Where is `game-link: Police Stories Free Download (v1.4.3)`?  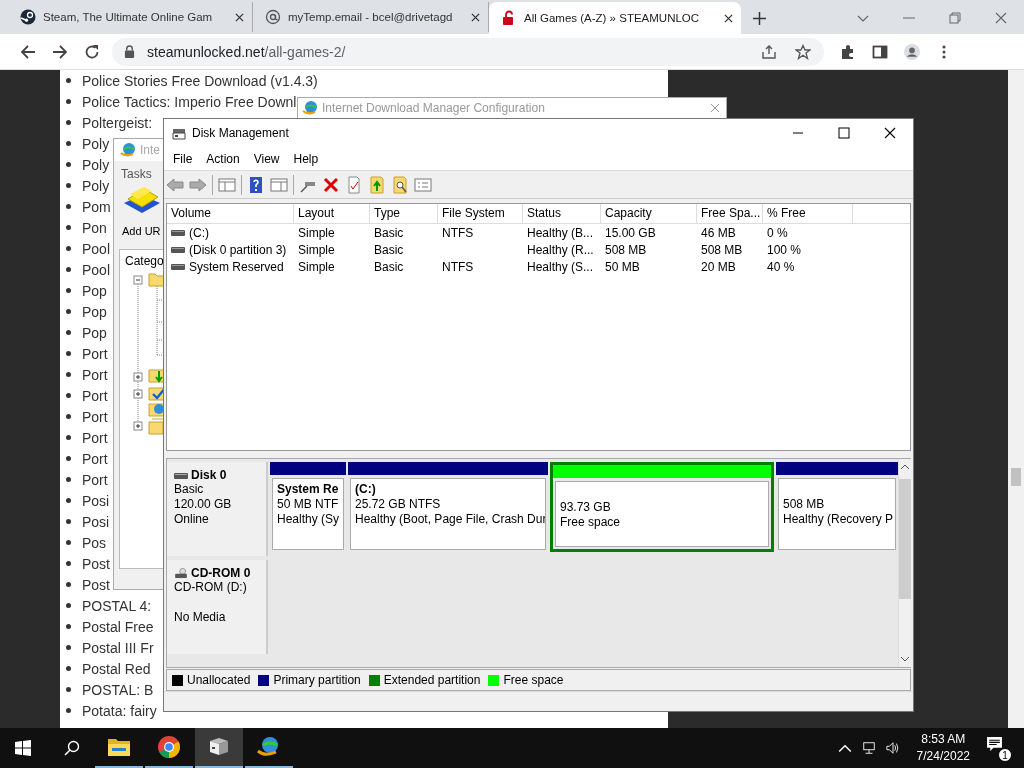 game-link: Police Stories Free Download (v1.4.3) is located at coordinates (200, 80).